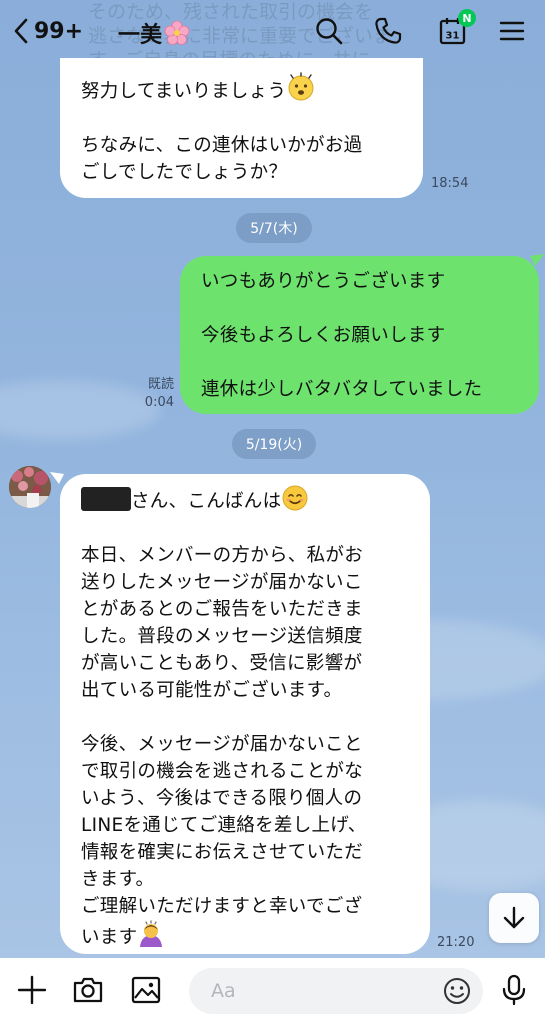  What do you see at coordinates (177, 32) in the screenshot?
I see `cherry-blossom-icon` at bounding box center [177, 32].